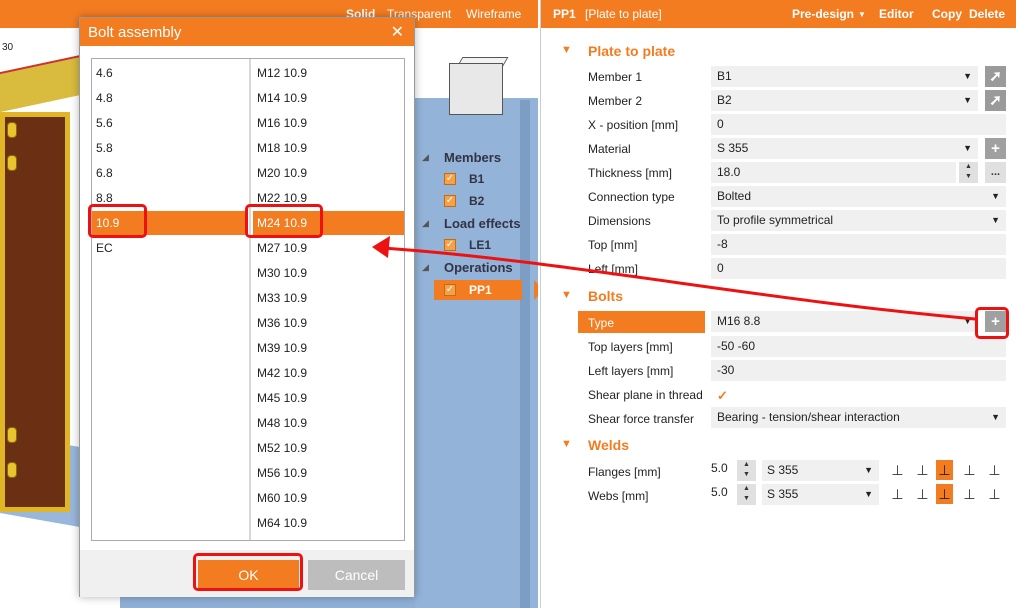 The height and width of the screenshot is (608, 1016). What do you see at coordinates (169, 173) in the screenshot?
I see `grade-item: 6.8` at bounding box center [169, 173].